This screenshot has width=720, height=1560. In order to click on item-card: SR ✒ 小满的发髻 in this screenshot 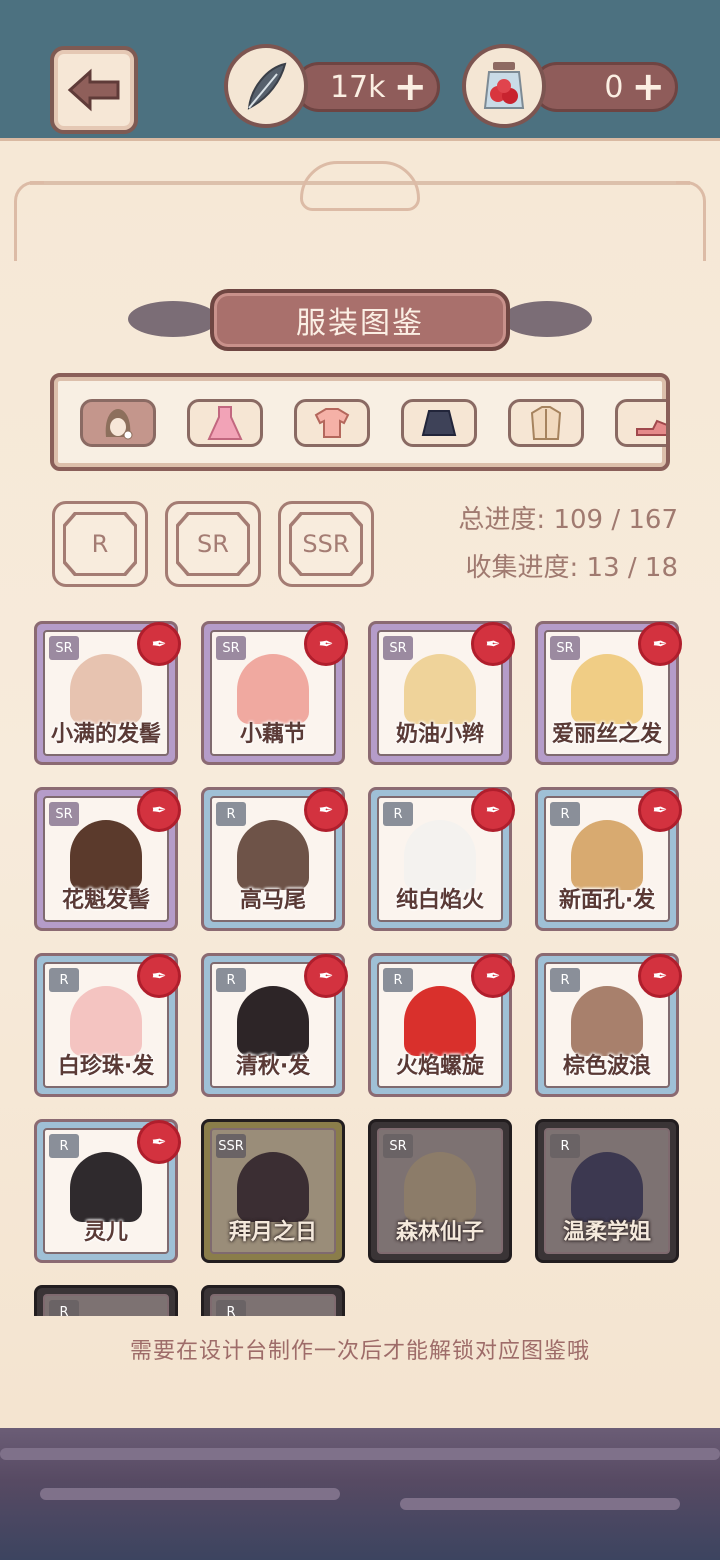, I will do `click(107, 693)`.